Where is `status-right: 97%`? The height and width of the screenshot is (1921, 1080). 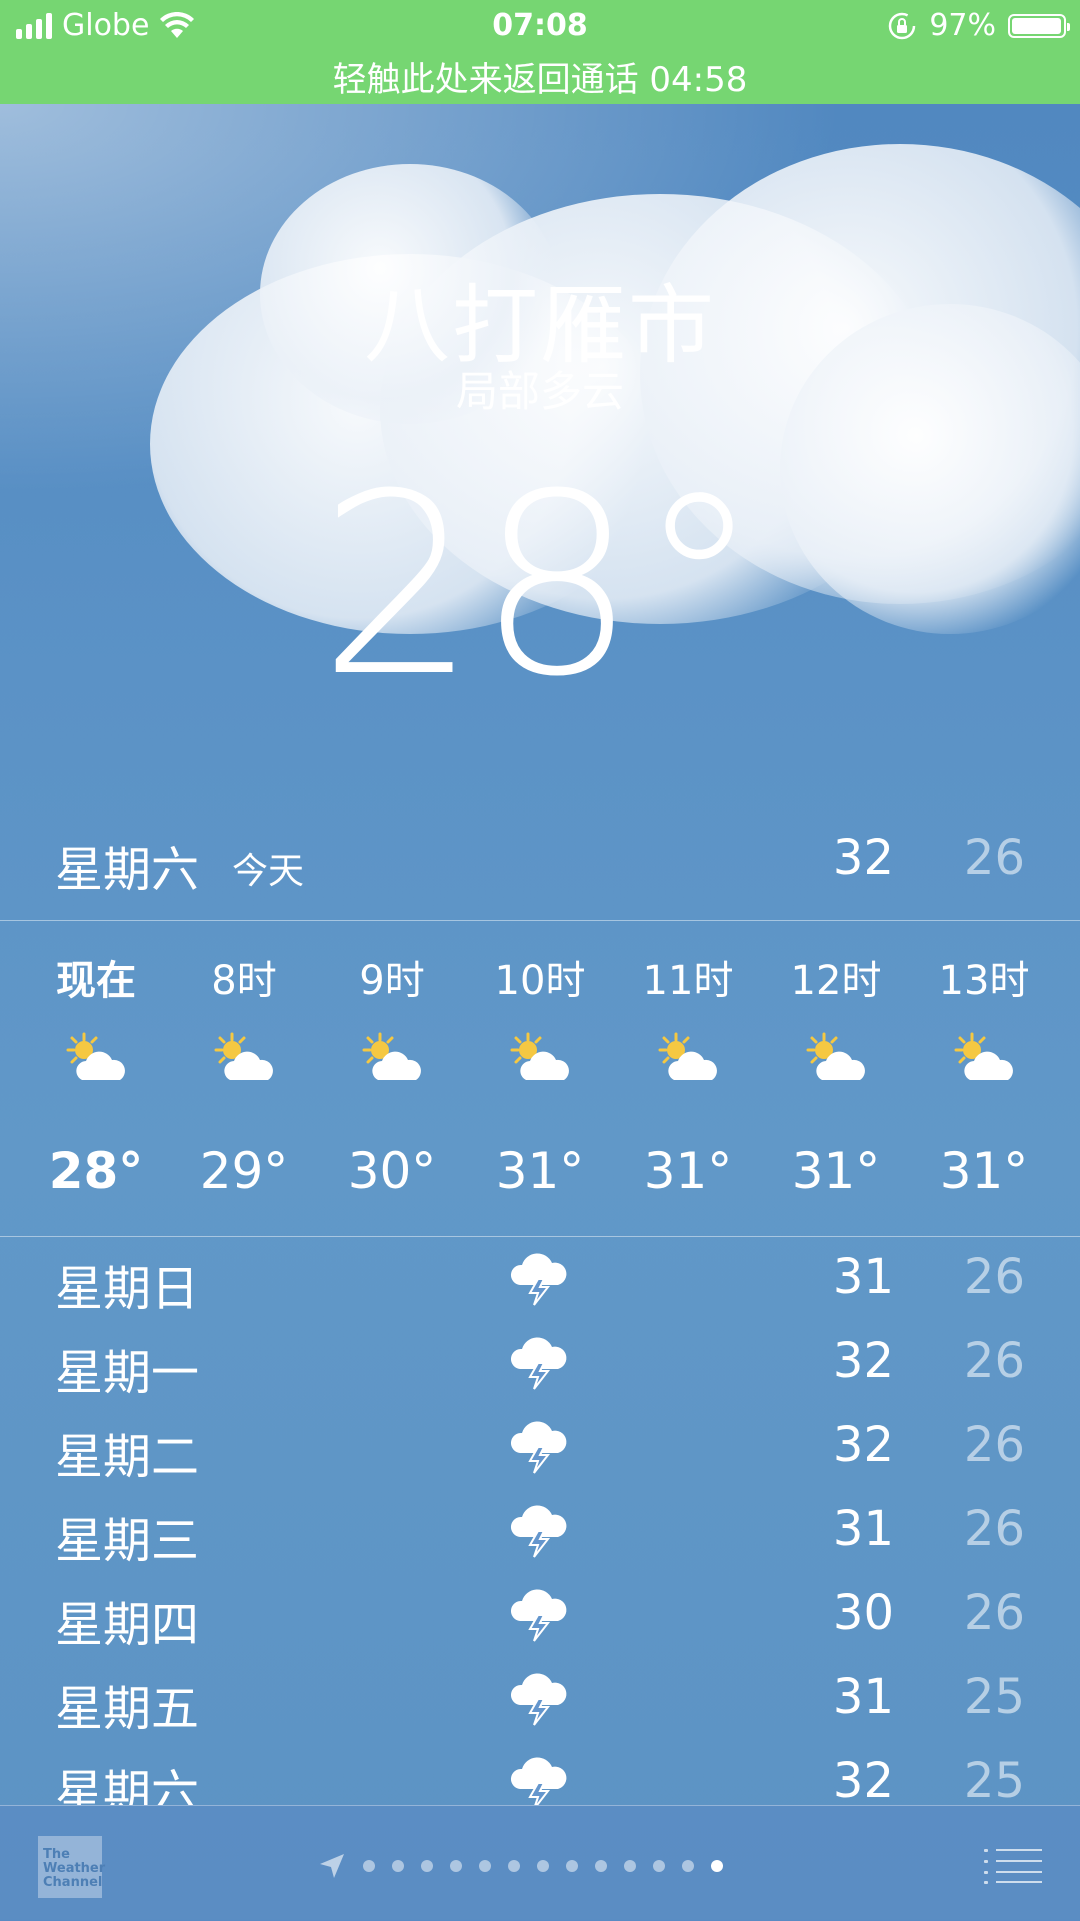 status-right: 97% is located at coordinates (978, 25).